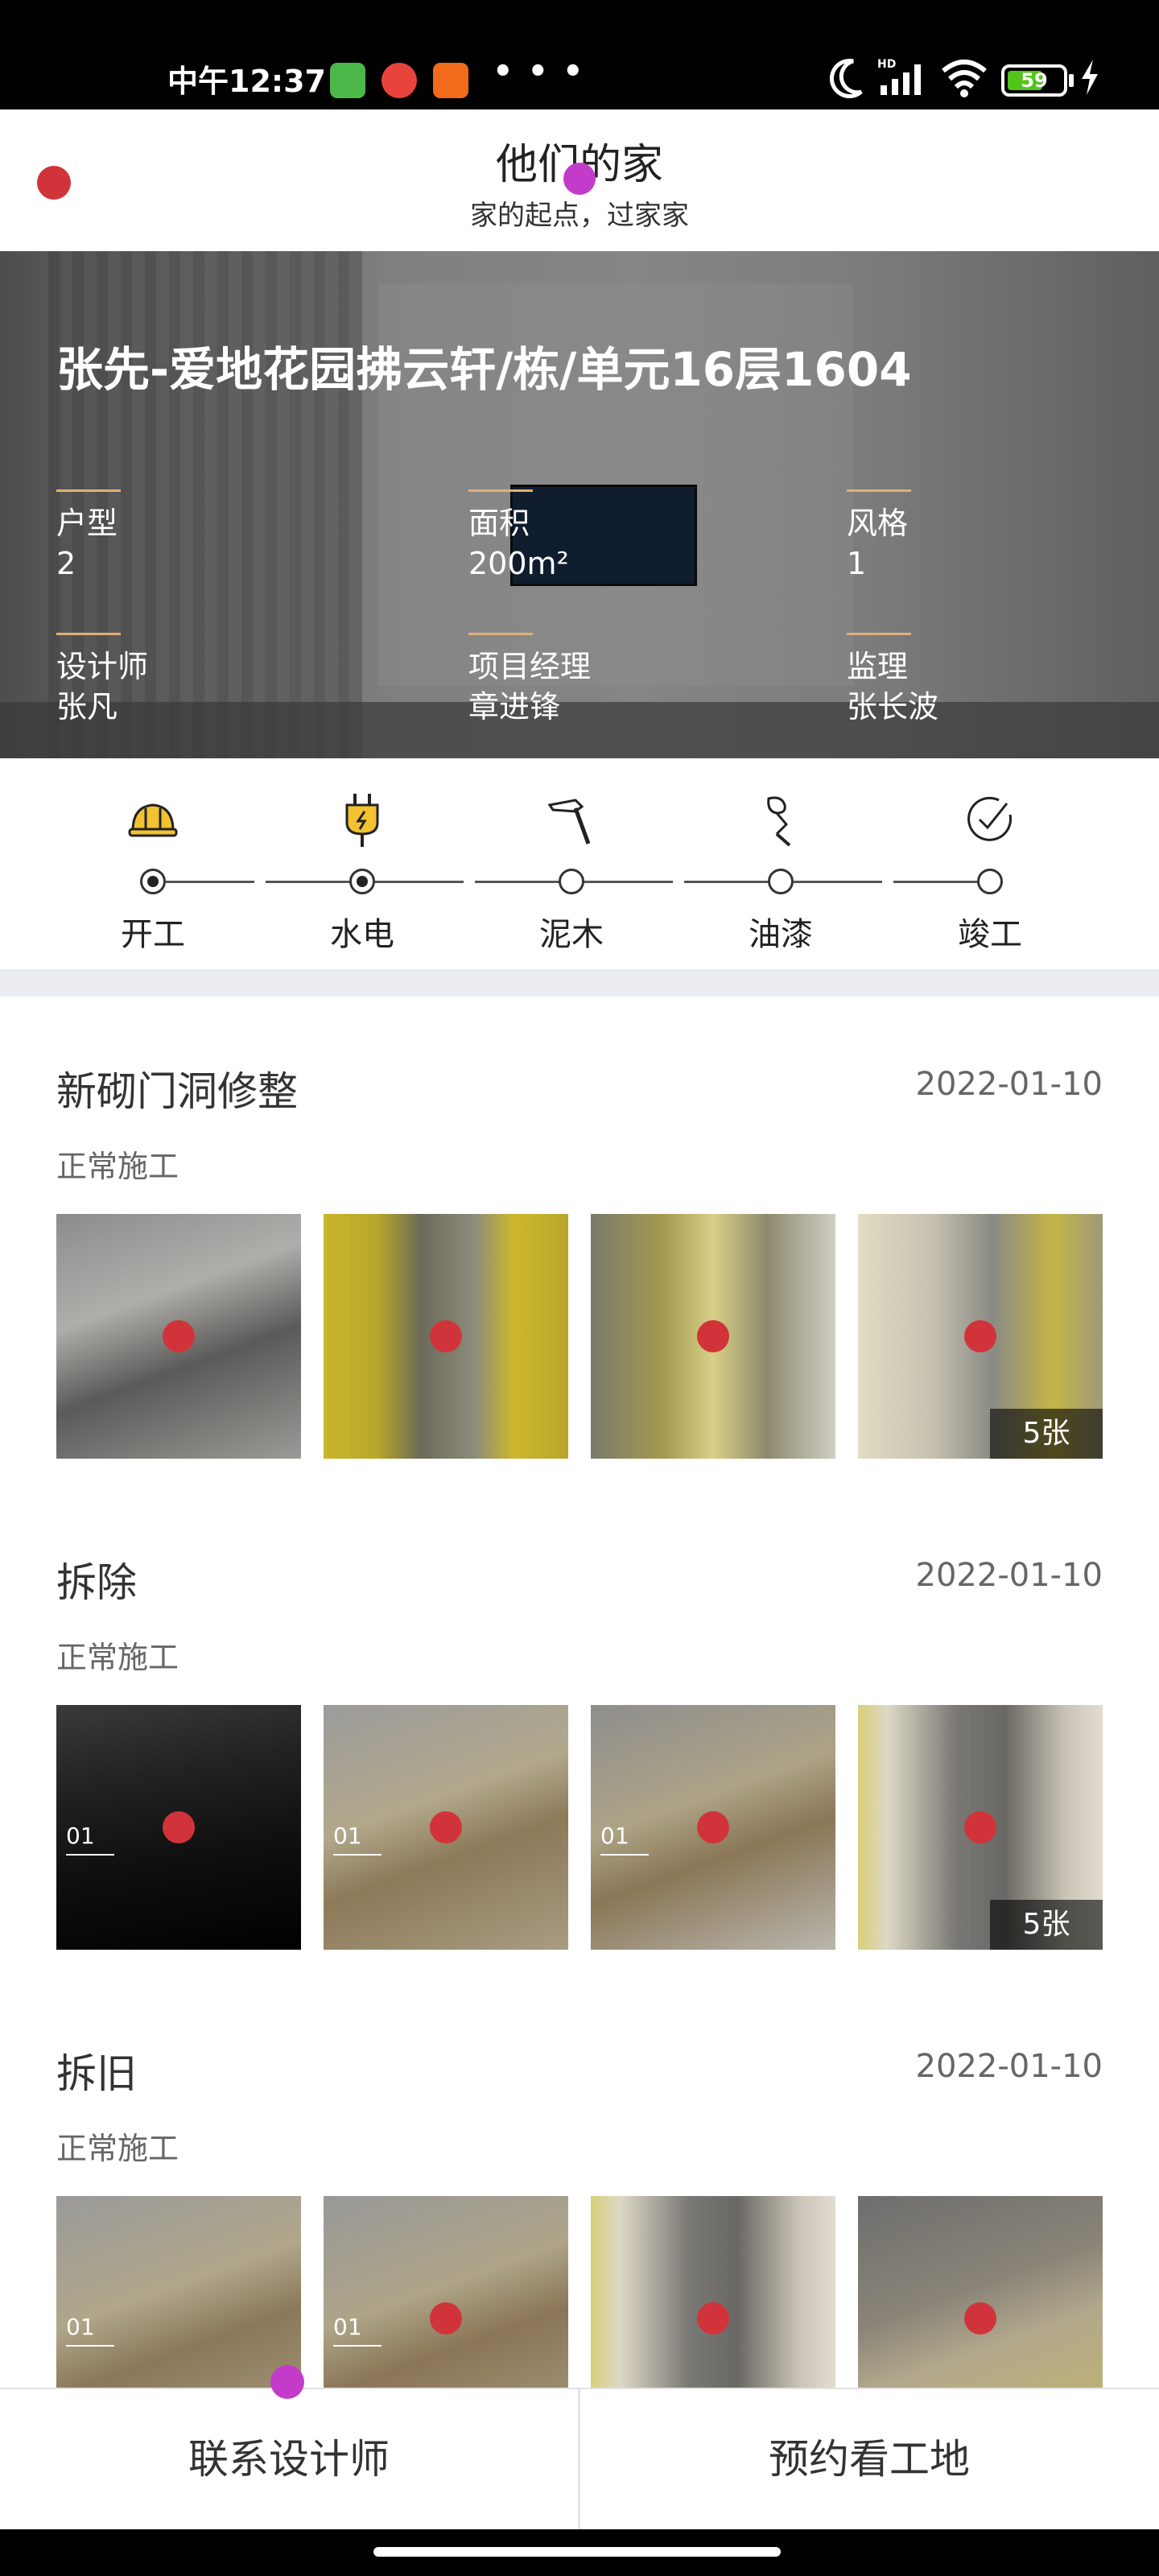 Image resolution: width=1159 pixels, height=2576 pixels. What do you see at coordinates (87, 523) in the screenshot?
I see `field-label: 户型` at bounding box center [87, 523].